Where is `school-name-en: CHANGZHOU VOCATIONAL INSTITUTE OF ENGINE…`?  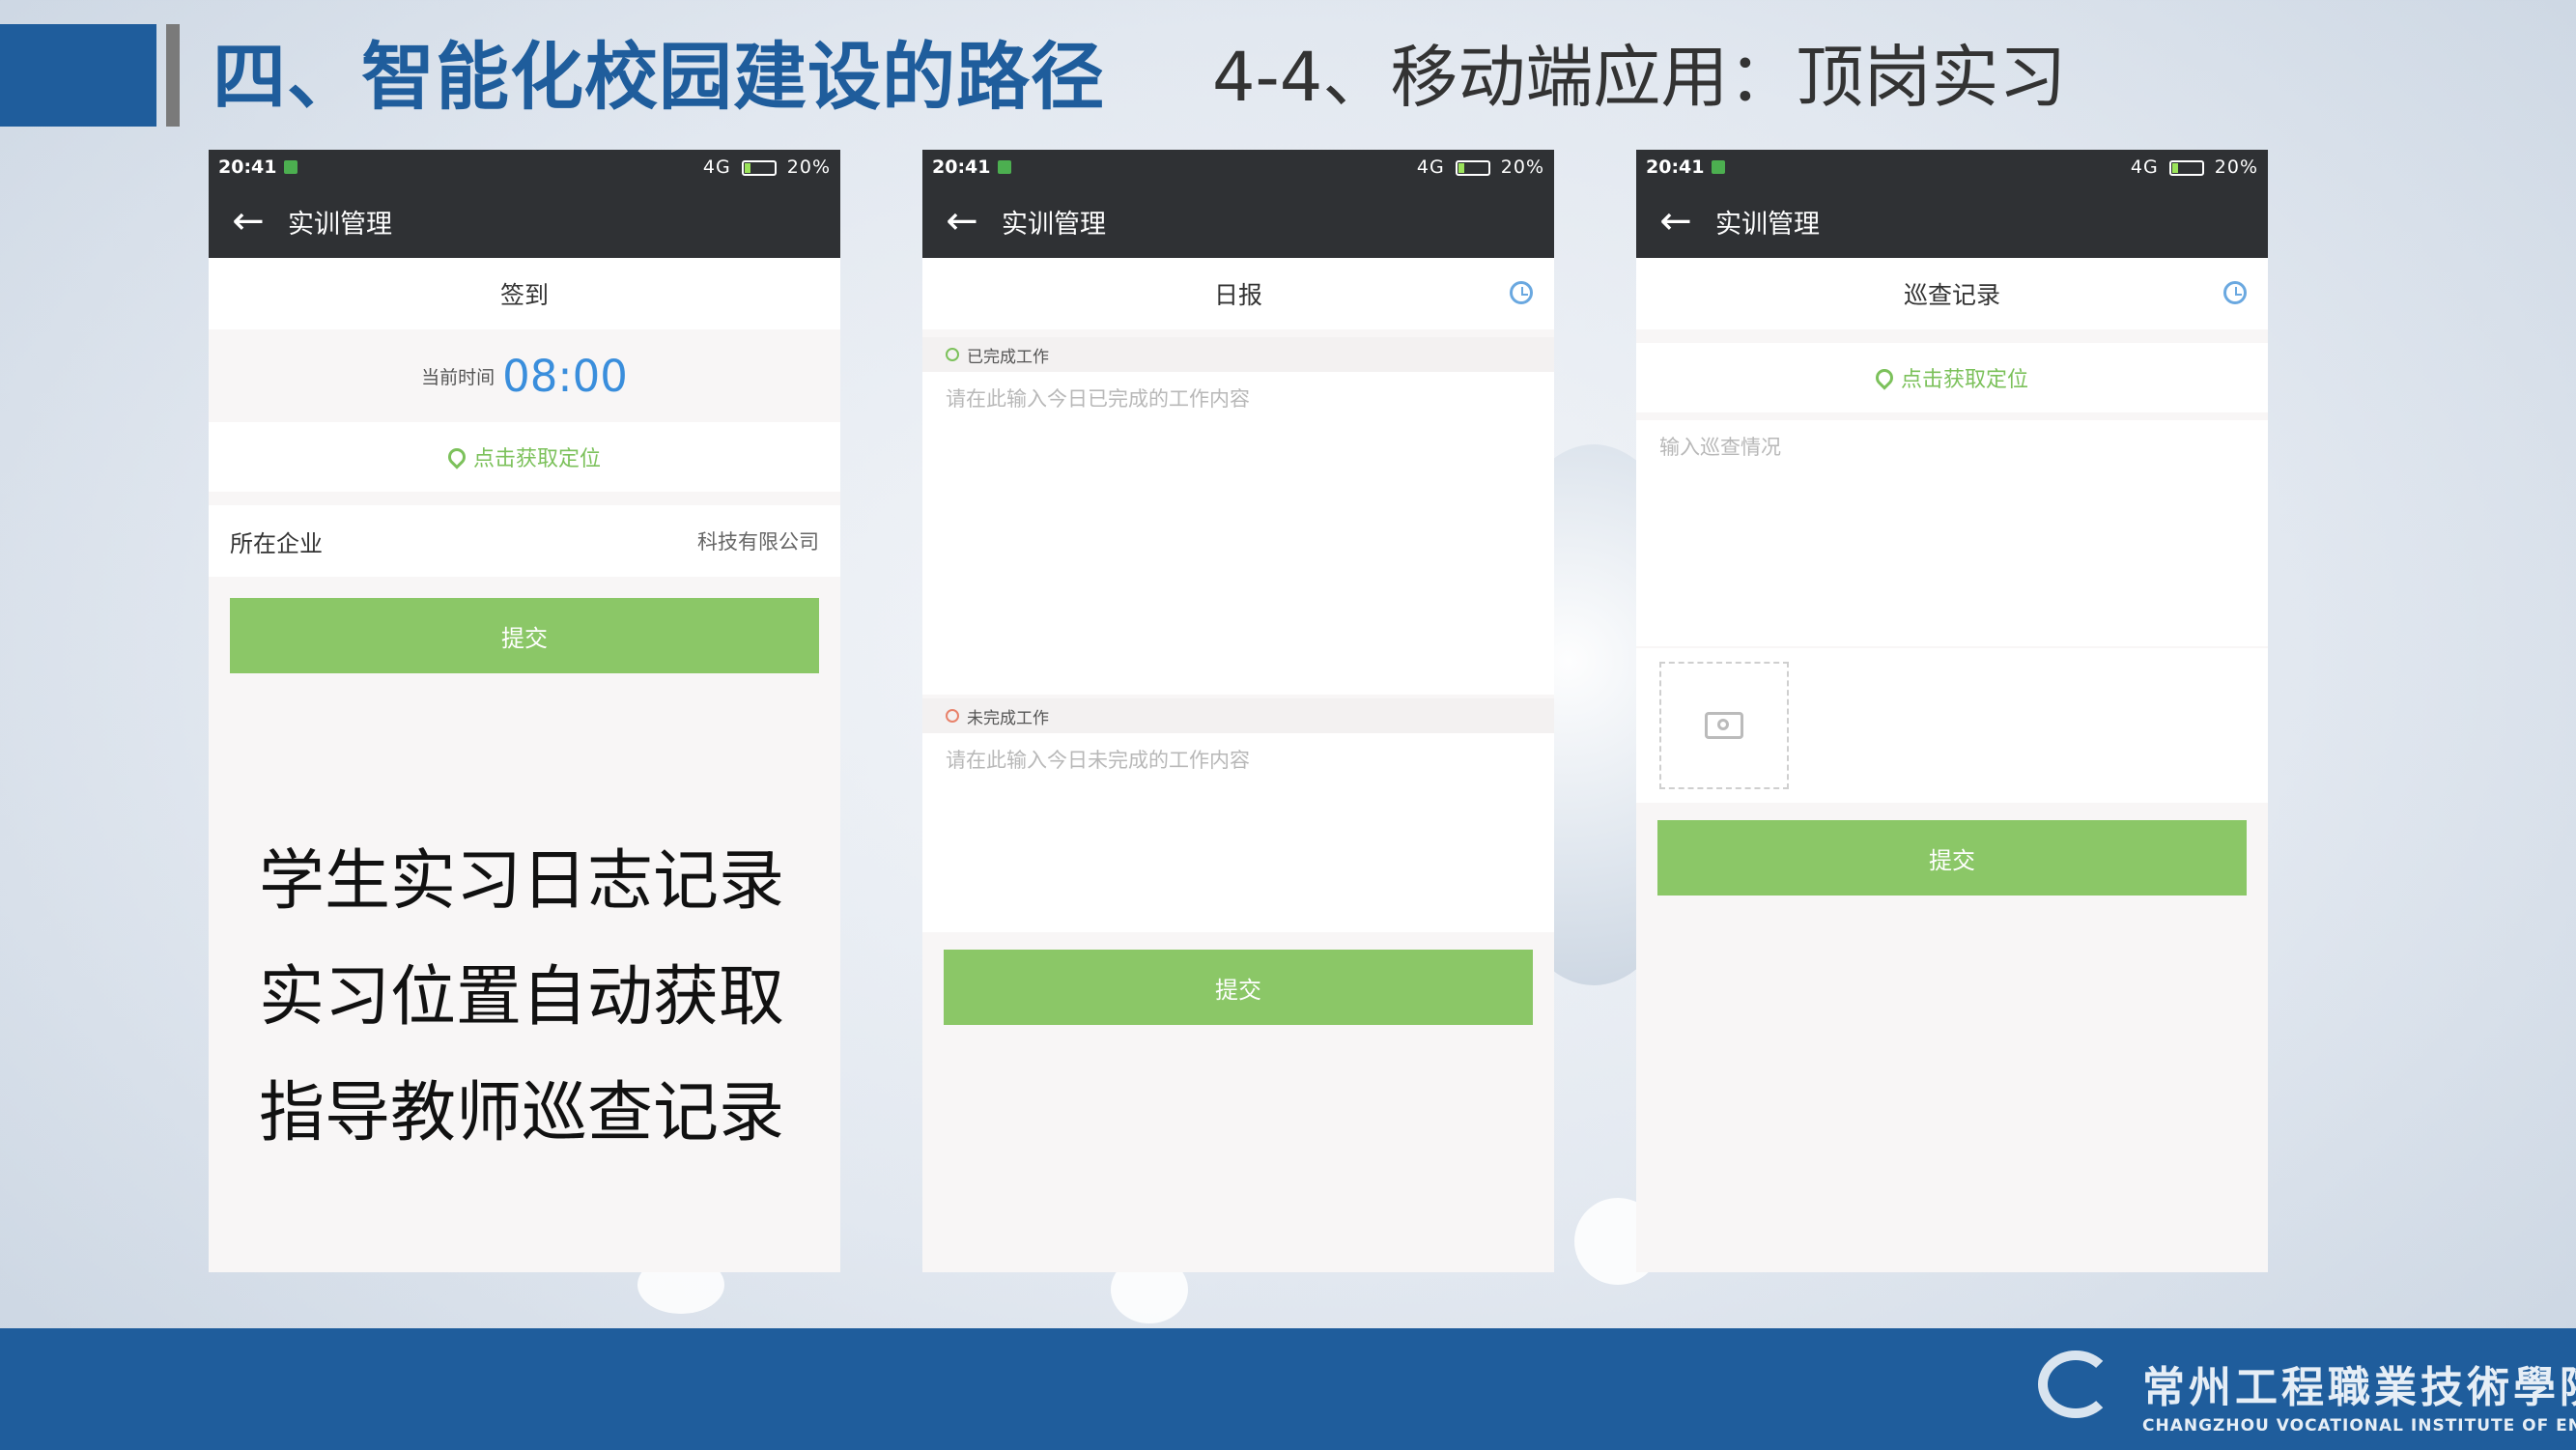 school-name-en: CHANGZHOU VOCATIONAL INSTITUTE OF ENGINE… is located at coordinates (2359, 1426).